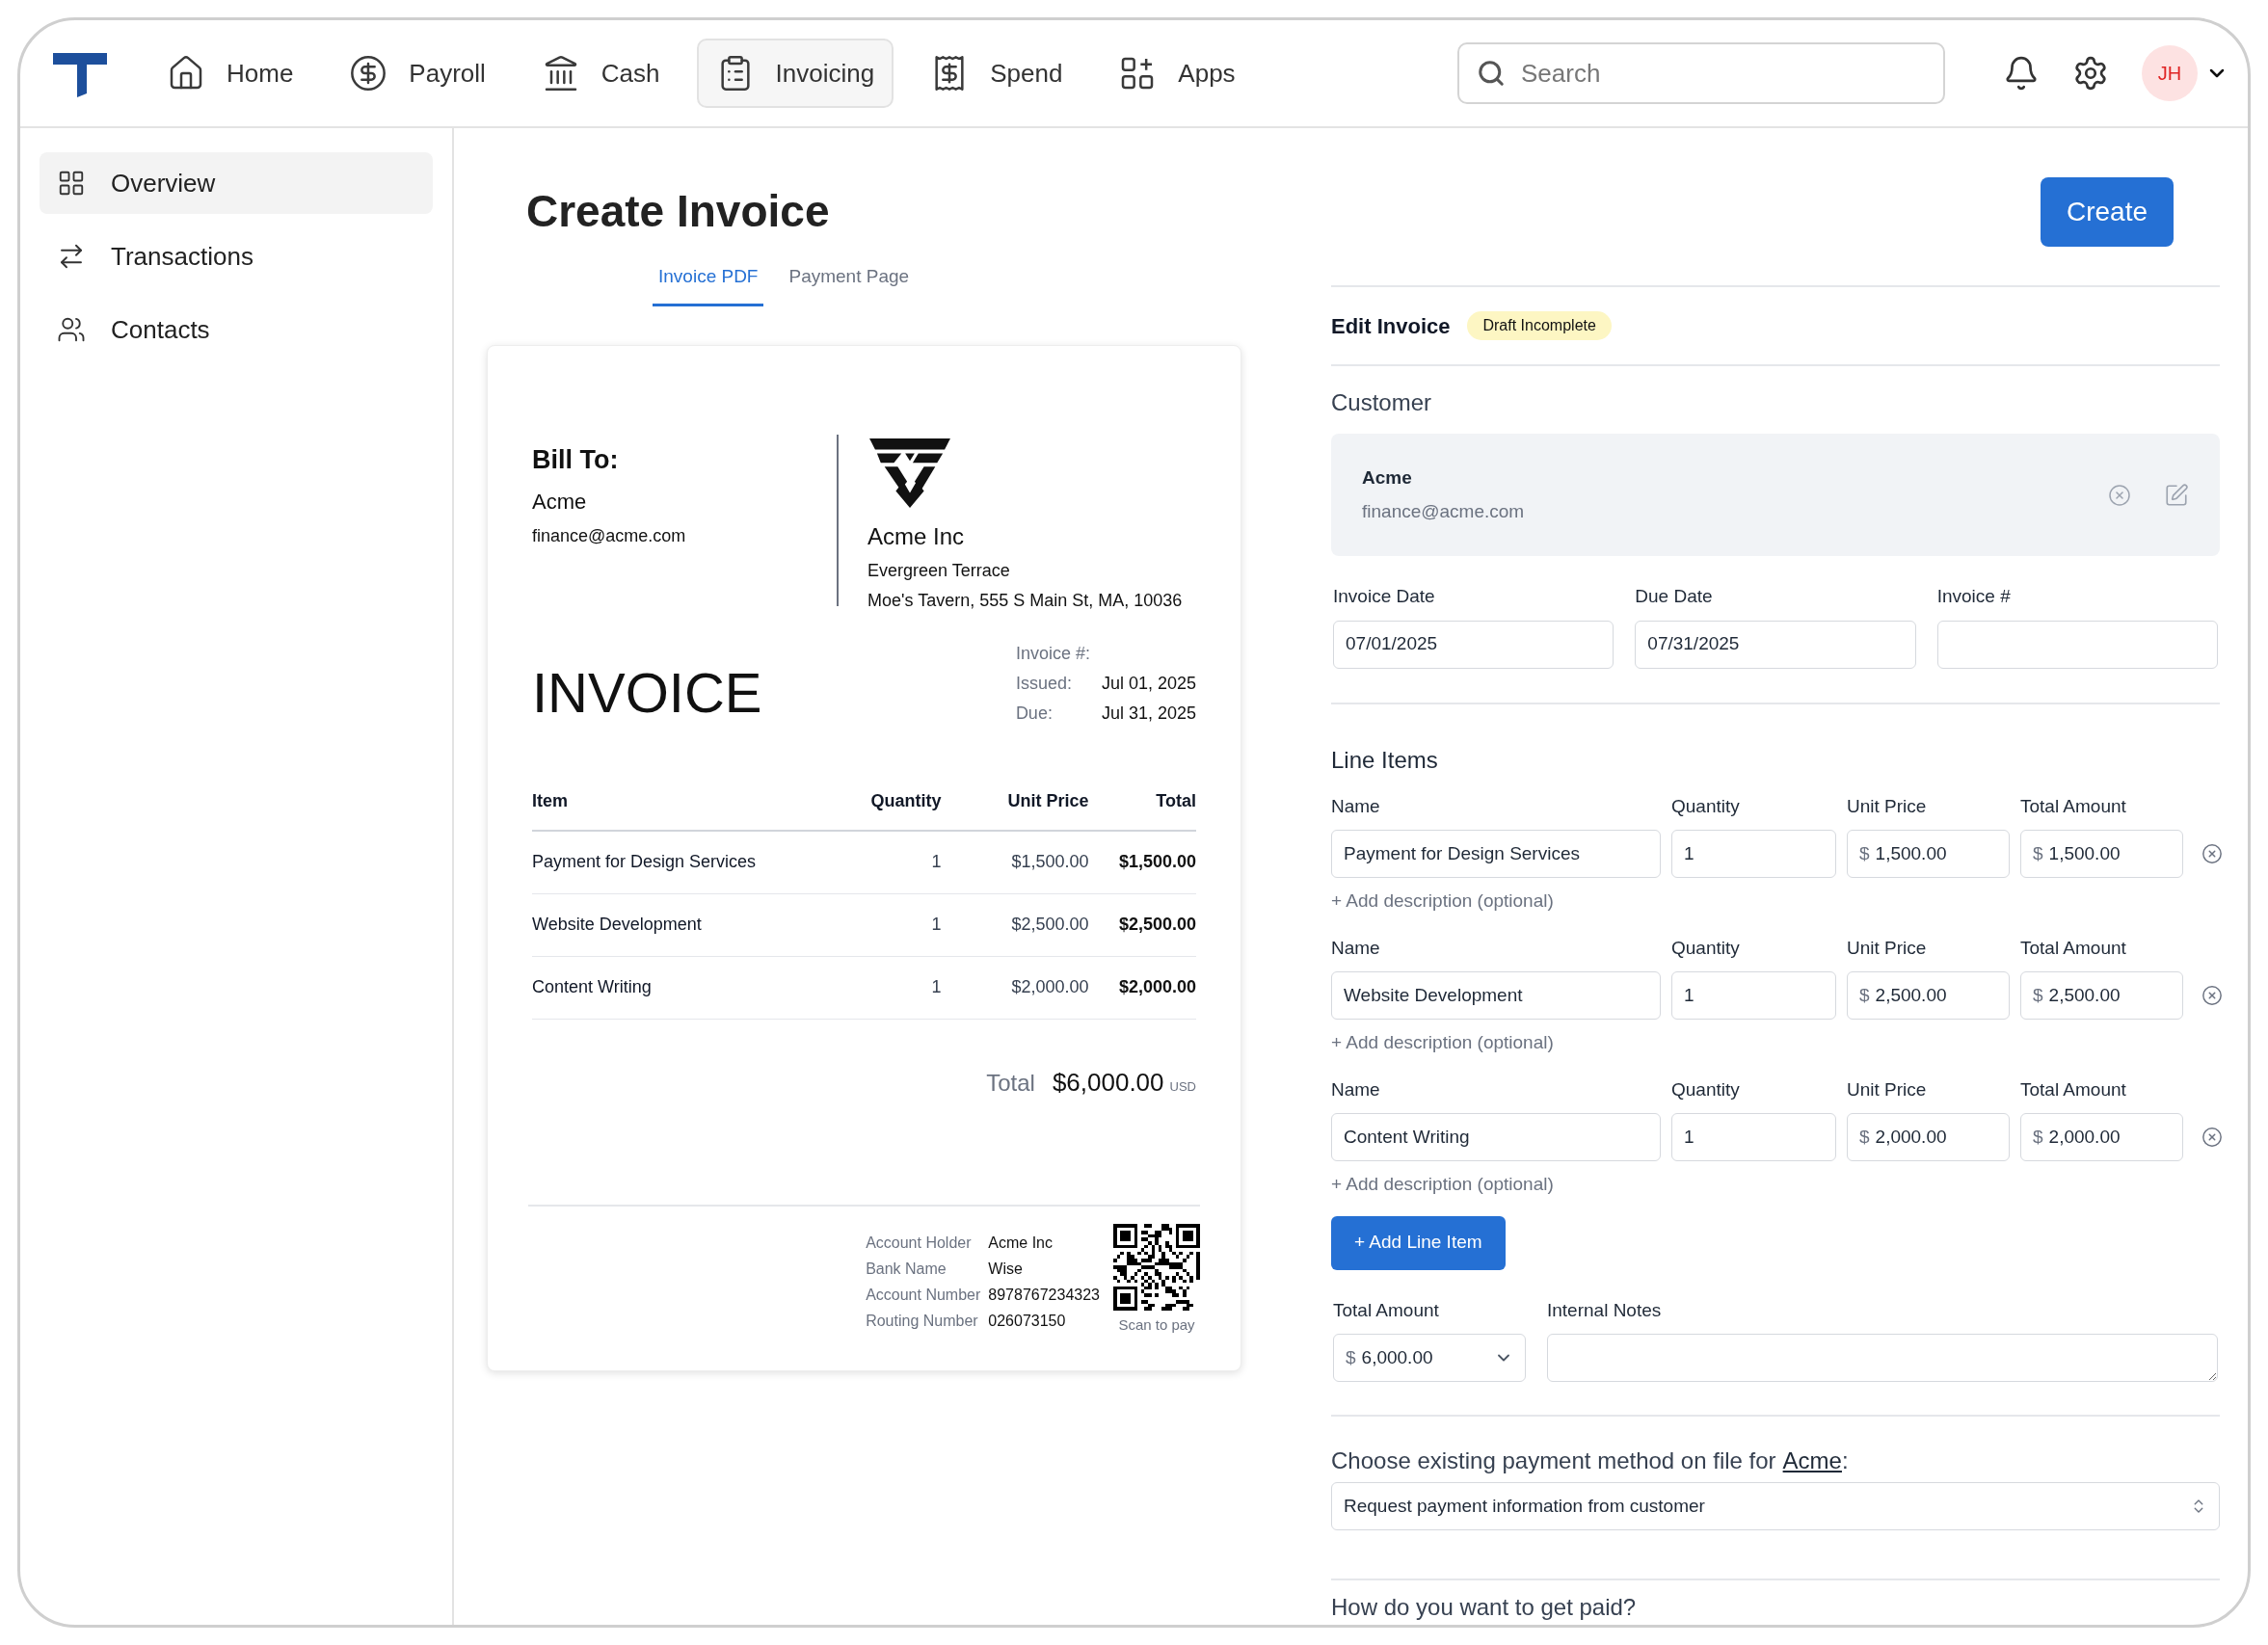 This screenshot has height=1645, width=2268. Describe the element at coordinates (647, 693) in the screenshot. I see `invoice-heading: INVOICE` at that location.